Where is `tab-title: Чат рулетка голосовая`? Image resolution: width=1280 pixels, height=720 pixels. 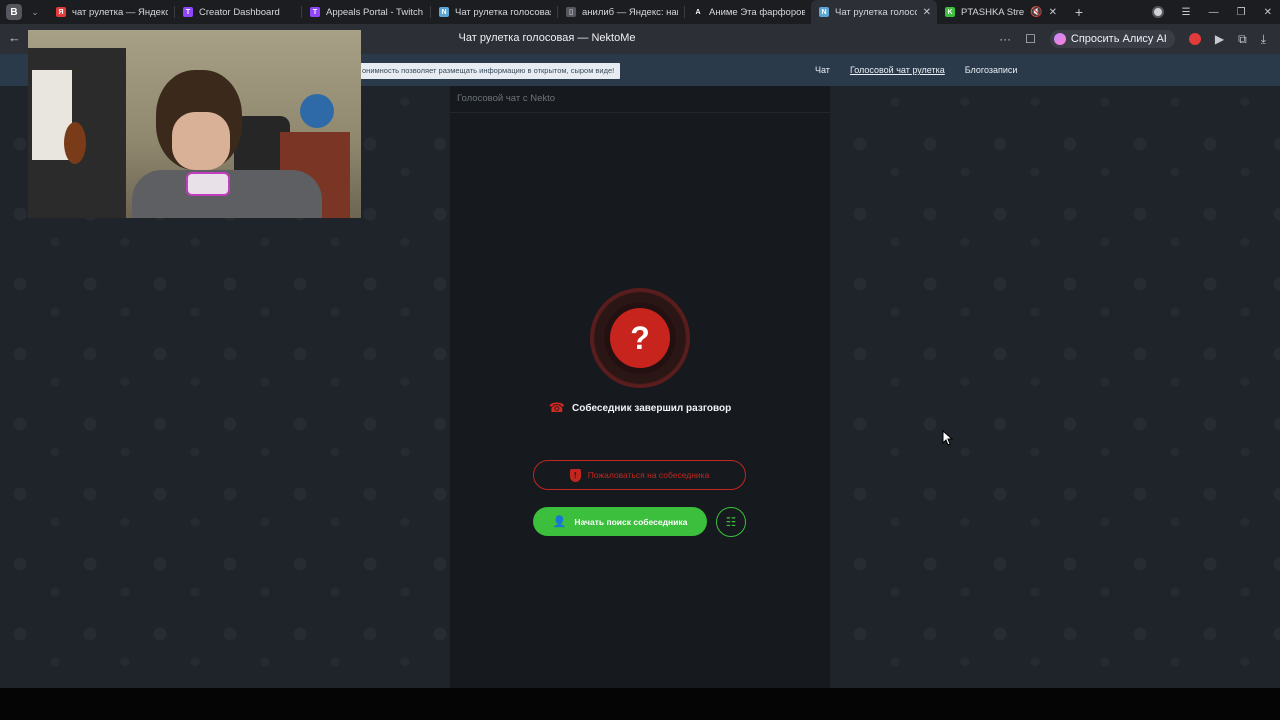 tab-title: Чат рулетка голосовая is located at coordinates (503, 12).